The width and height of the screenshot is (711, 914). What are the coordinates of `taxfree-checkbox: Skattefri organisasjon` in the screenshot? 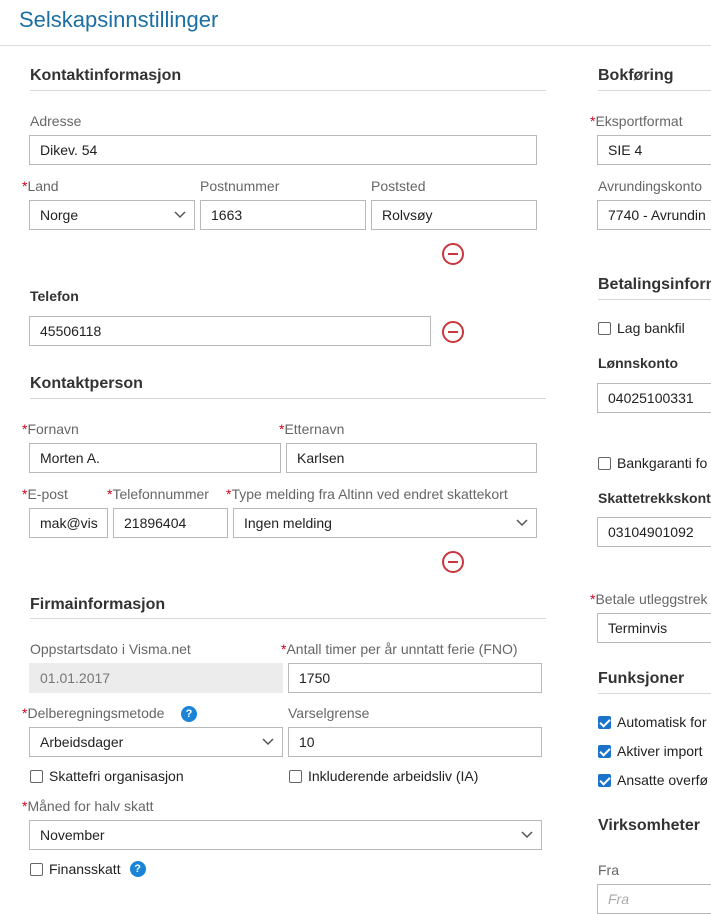 It's located at (107, 776).